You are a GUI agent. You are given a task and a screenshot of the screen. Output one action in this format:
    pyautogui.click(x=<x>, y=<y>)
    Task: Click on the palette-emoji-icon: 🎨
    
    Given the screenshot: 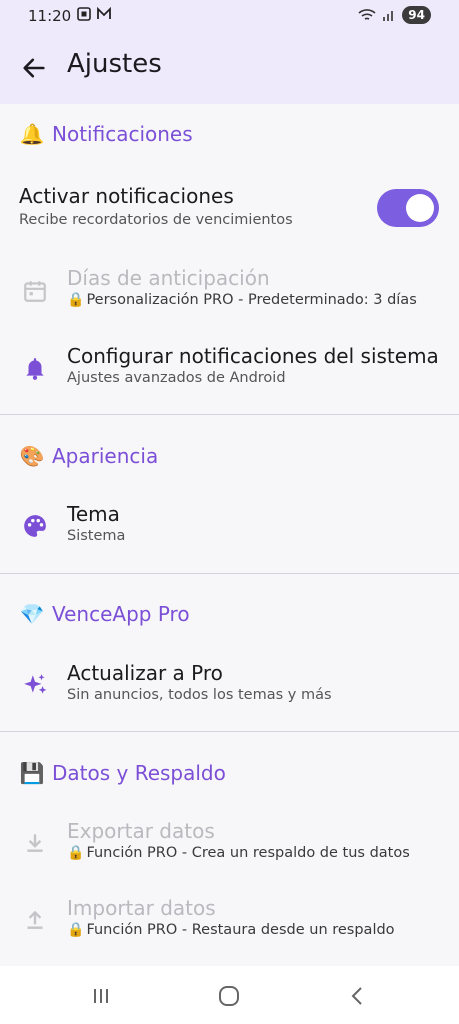 What is the action you would take?
    pyautogui.click(x=32, y=456)
    